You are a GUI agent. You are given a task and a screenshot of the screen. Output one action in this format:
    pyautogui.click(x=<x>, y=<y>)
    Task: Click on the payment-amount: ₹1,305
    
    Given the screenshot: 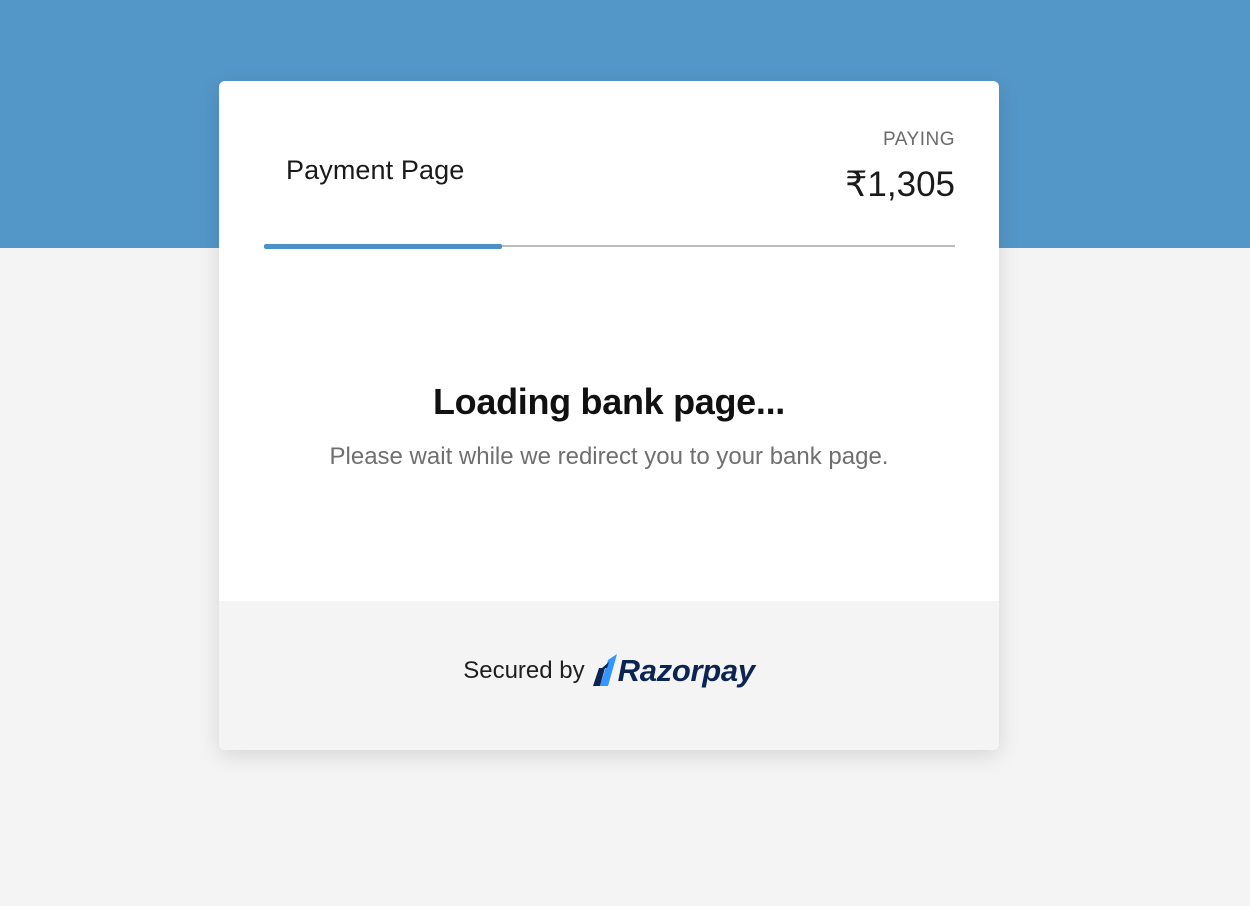 What is the action you would take?
    pyautogui.click(x=900, y=184)
    